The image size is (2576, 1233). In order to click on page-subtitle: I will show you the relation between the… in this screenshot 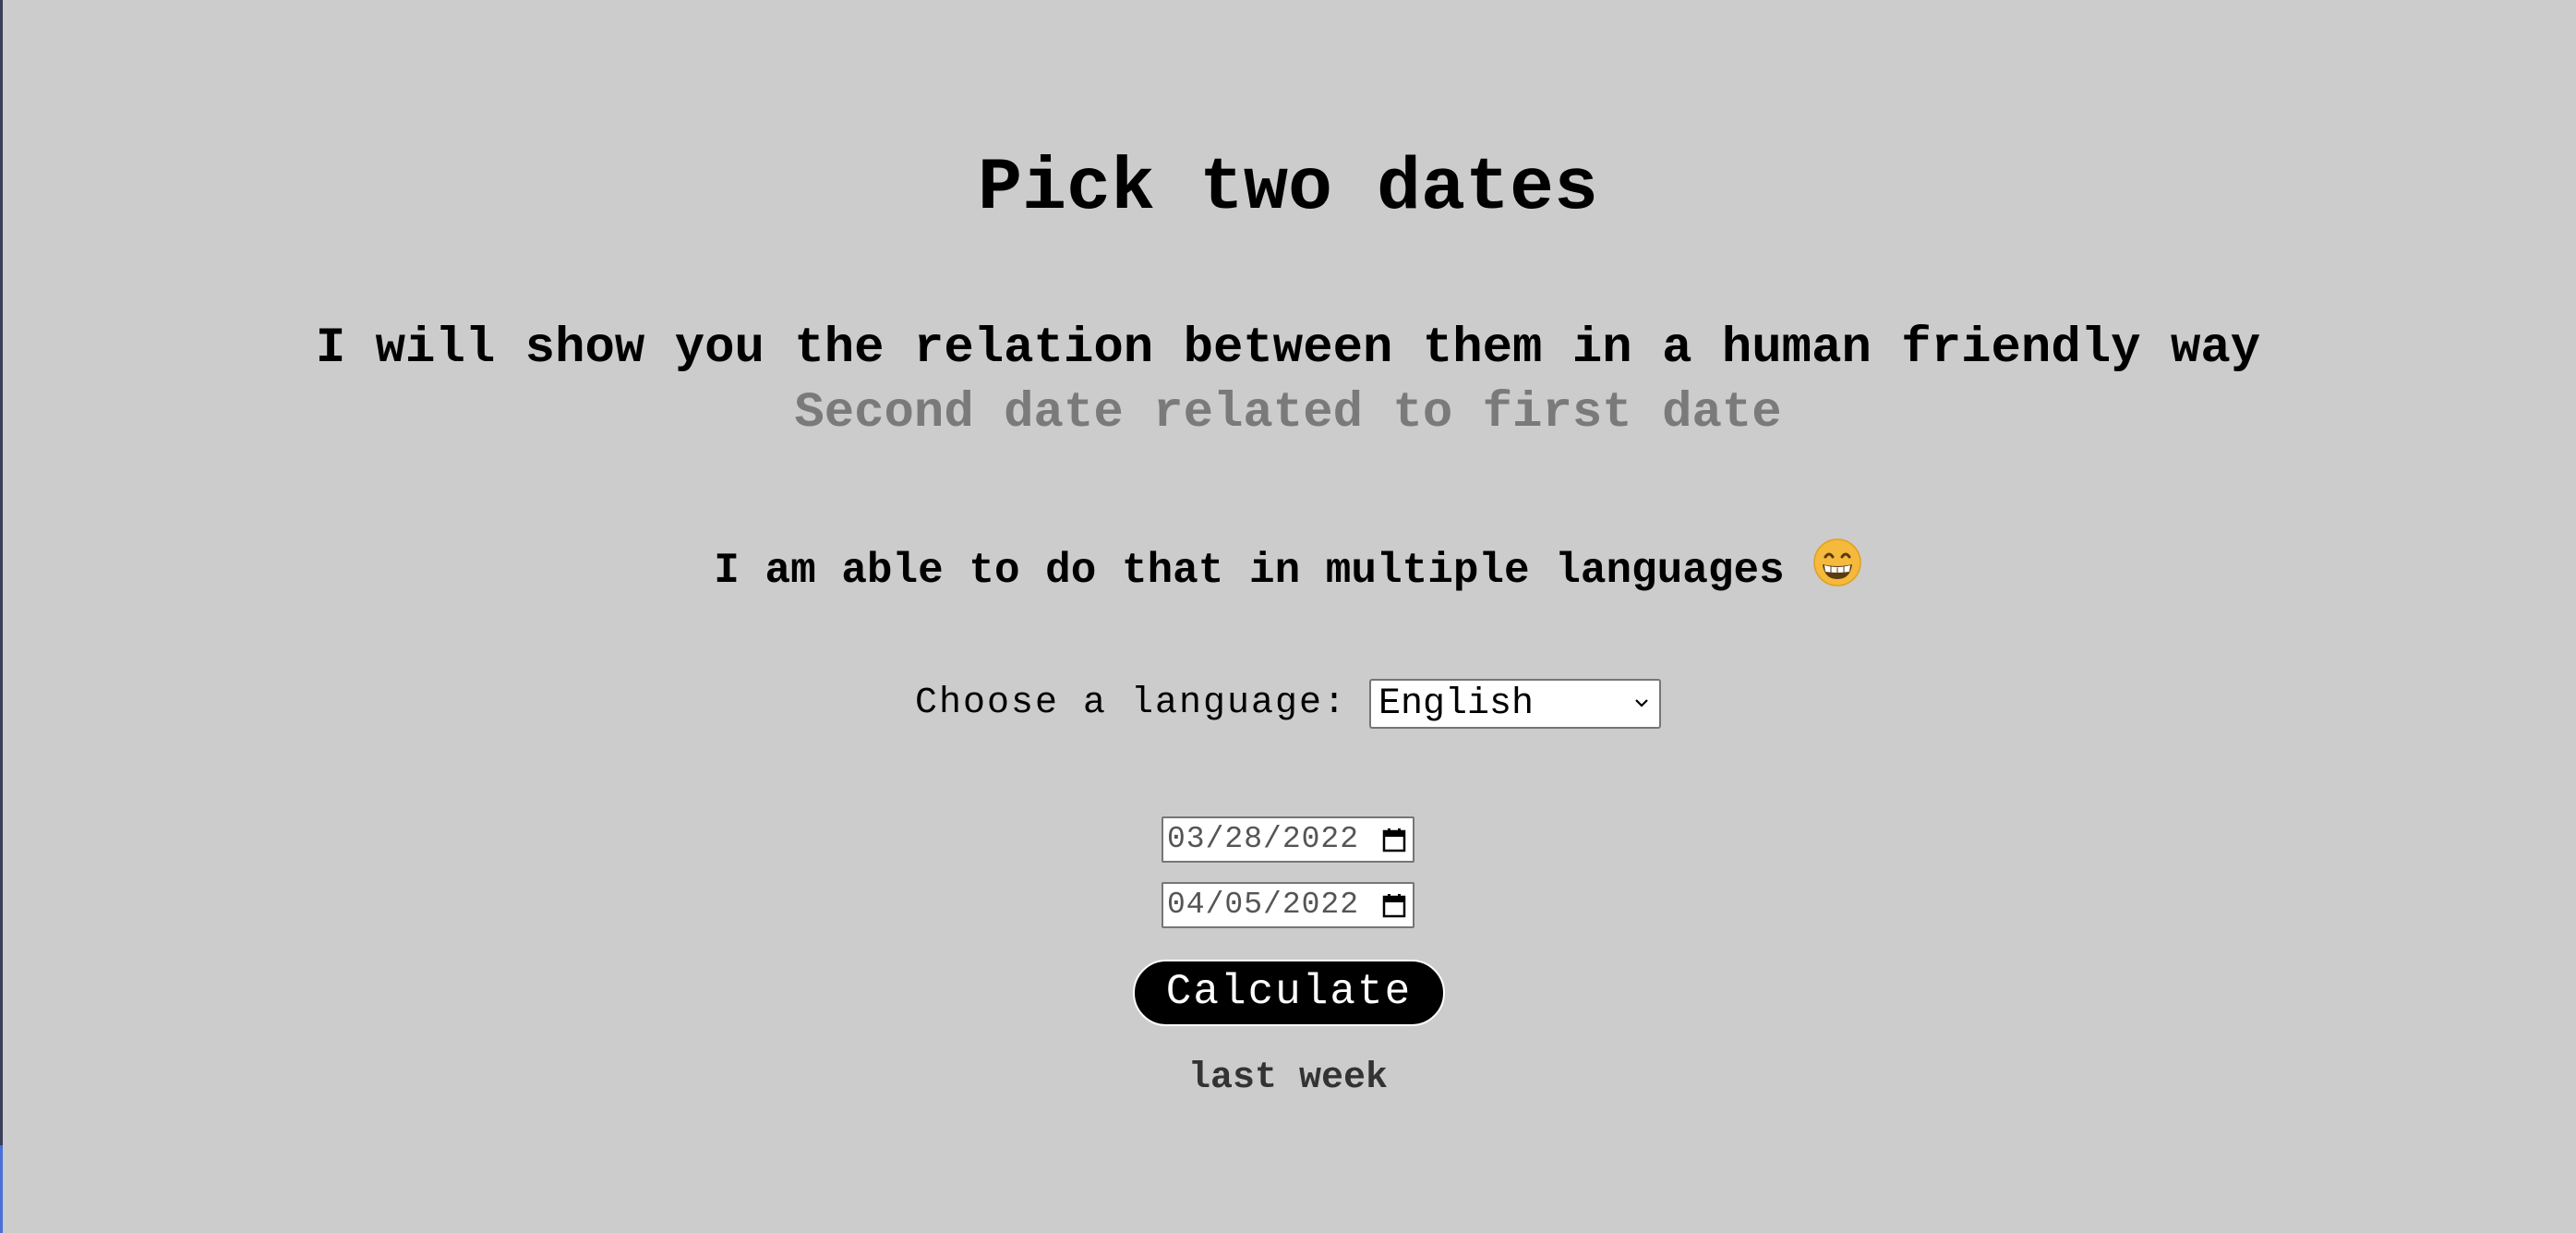, I will do `click(1288, 348)`.